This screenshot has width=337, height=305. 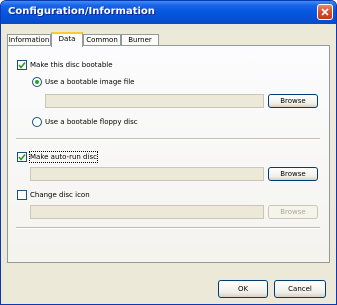 What do you see at coordinates (168, 12) in the screenshot?
I see `title-bar: Configuration/Information` at bounding box center [168, 12].